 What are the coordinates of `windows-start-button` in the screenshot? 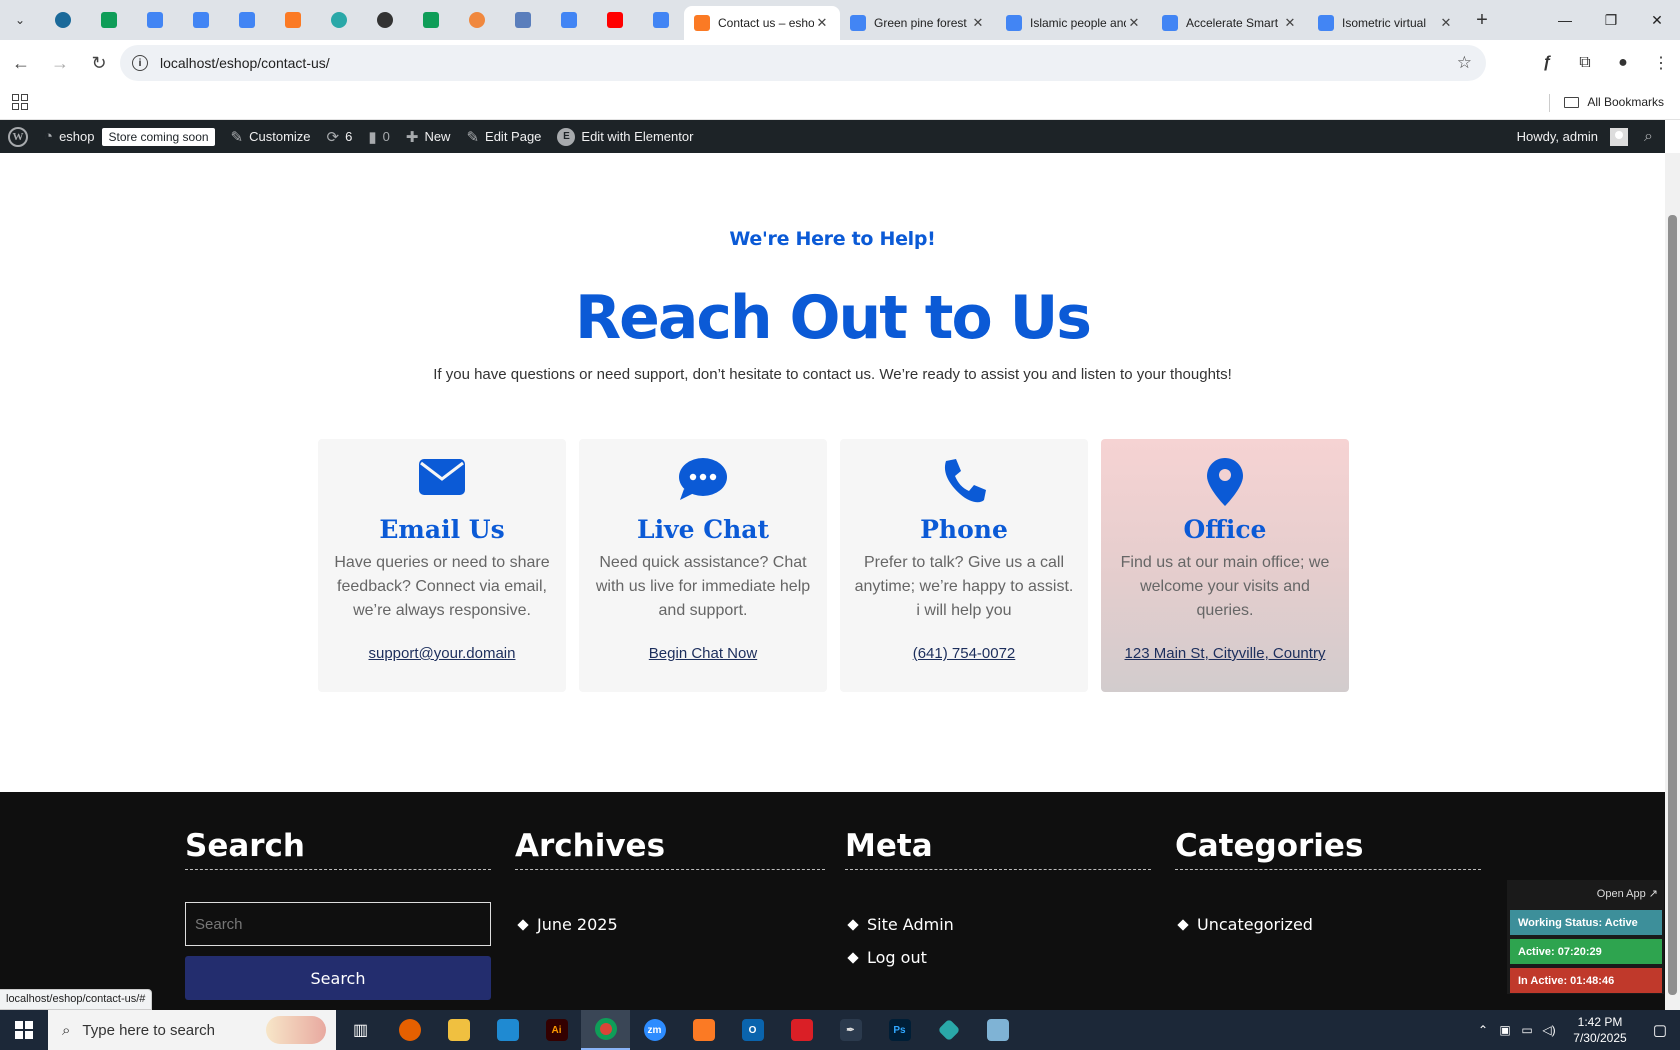 It's located at (24, 1030).